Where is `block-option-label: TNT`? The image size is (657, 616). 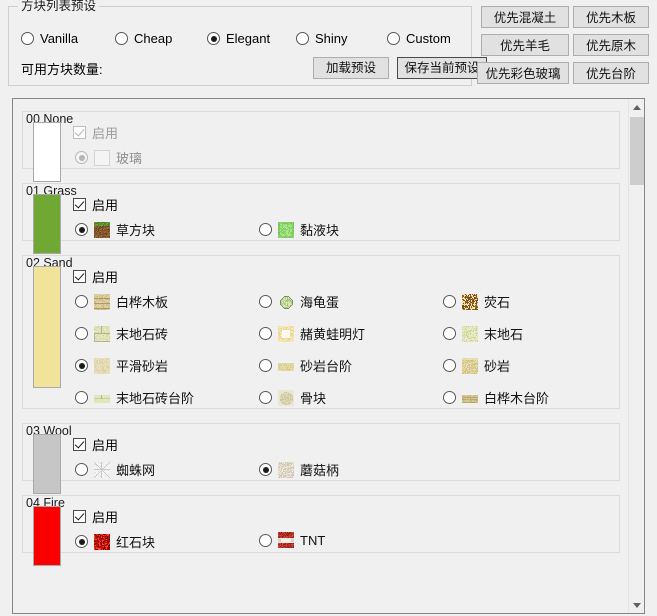
block-option-label: TNT is located at coordinates (313, 540).